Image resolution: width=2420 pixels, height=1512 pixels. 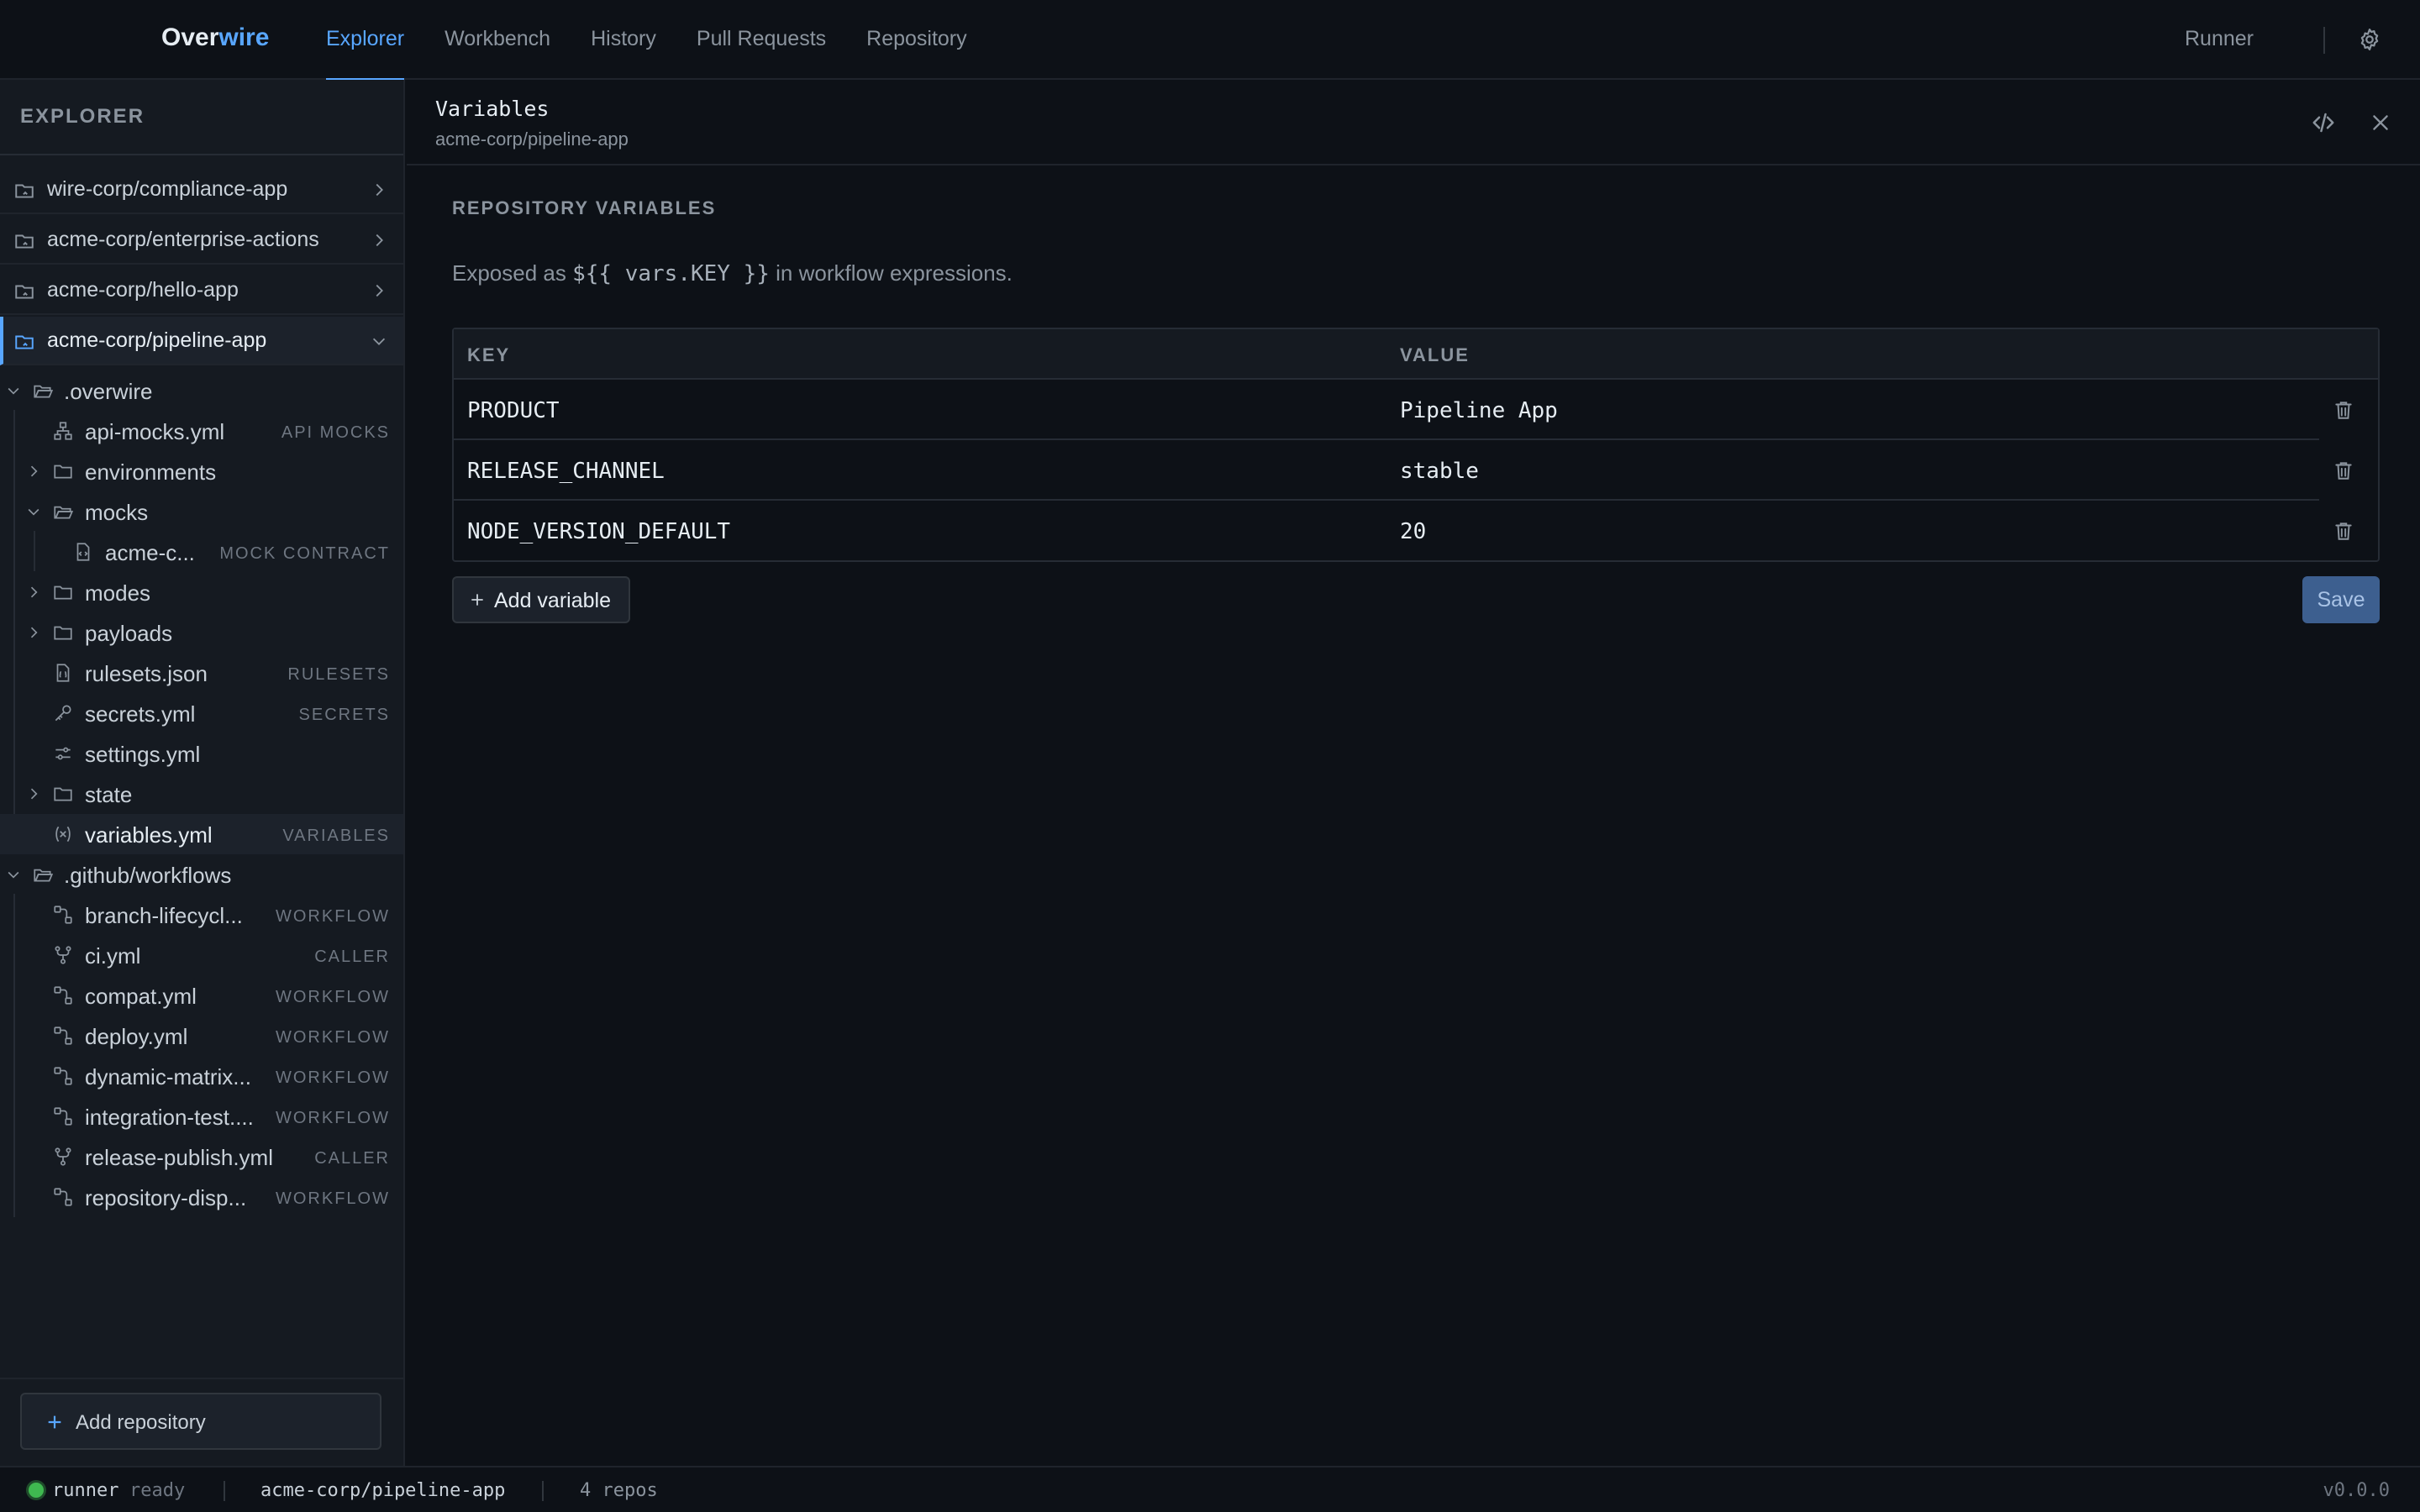 What do you see at coordinates (916, 40) in the screenshot?
I see `tab-repository: Repository` at bounding box center [916, 40].